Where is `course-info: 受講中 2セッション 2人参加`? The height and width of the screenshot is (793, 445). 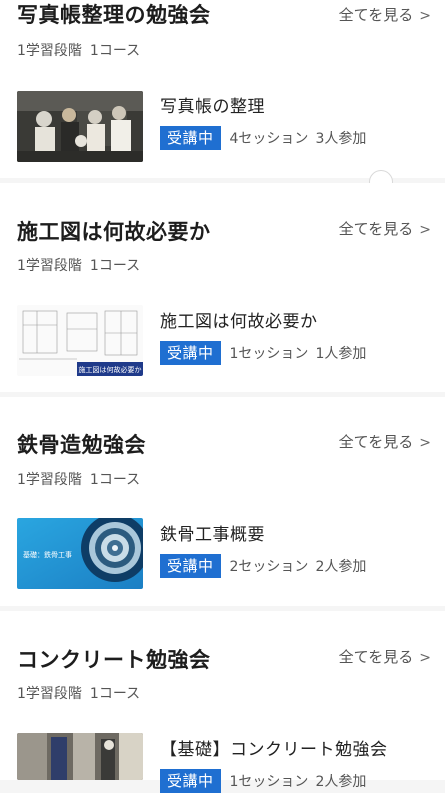
course-info: 受講中 2セッション 2人参加 is located at coordinates (263, 566).